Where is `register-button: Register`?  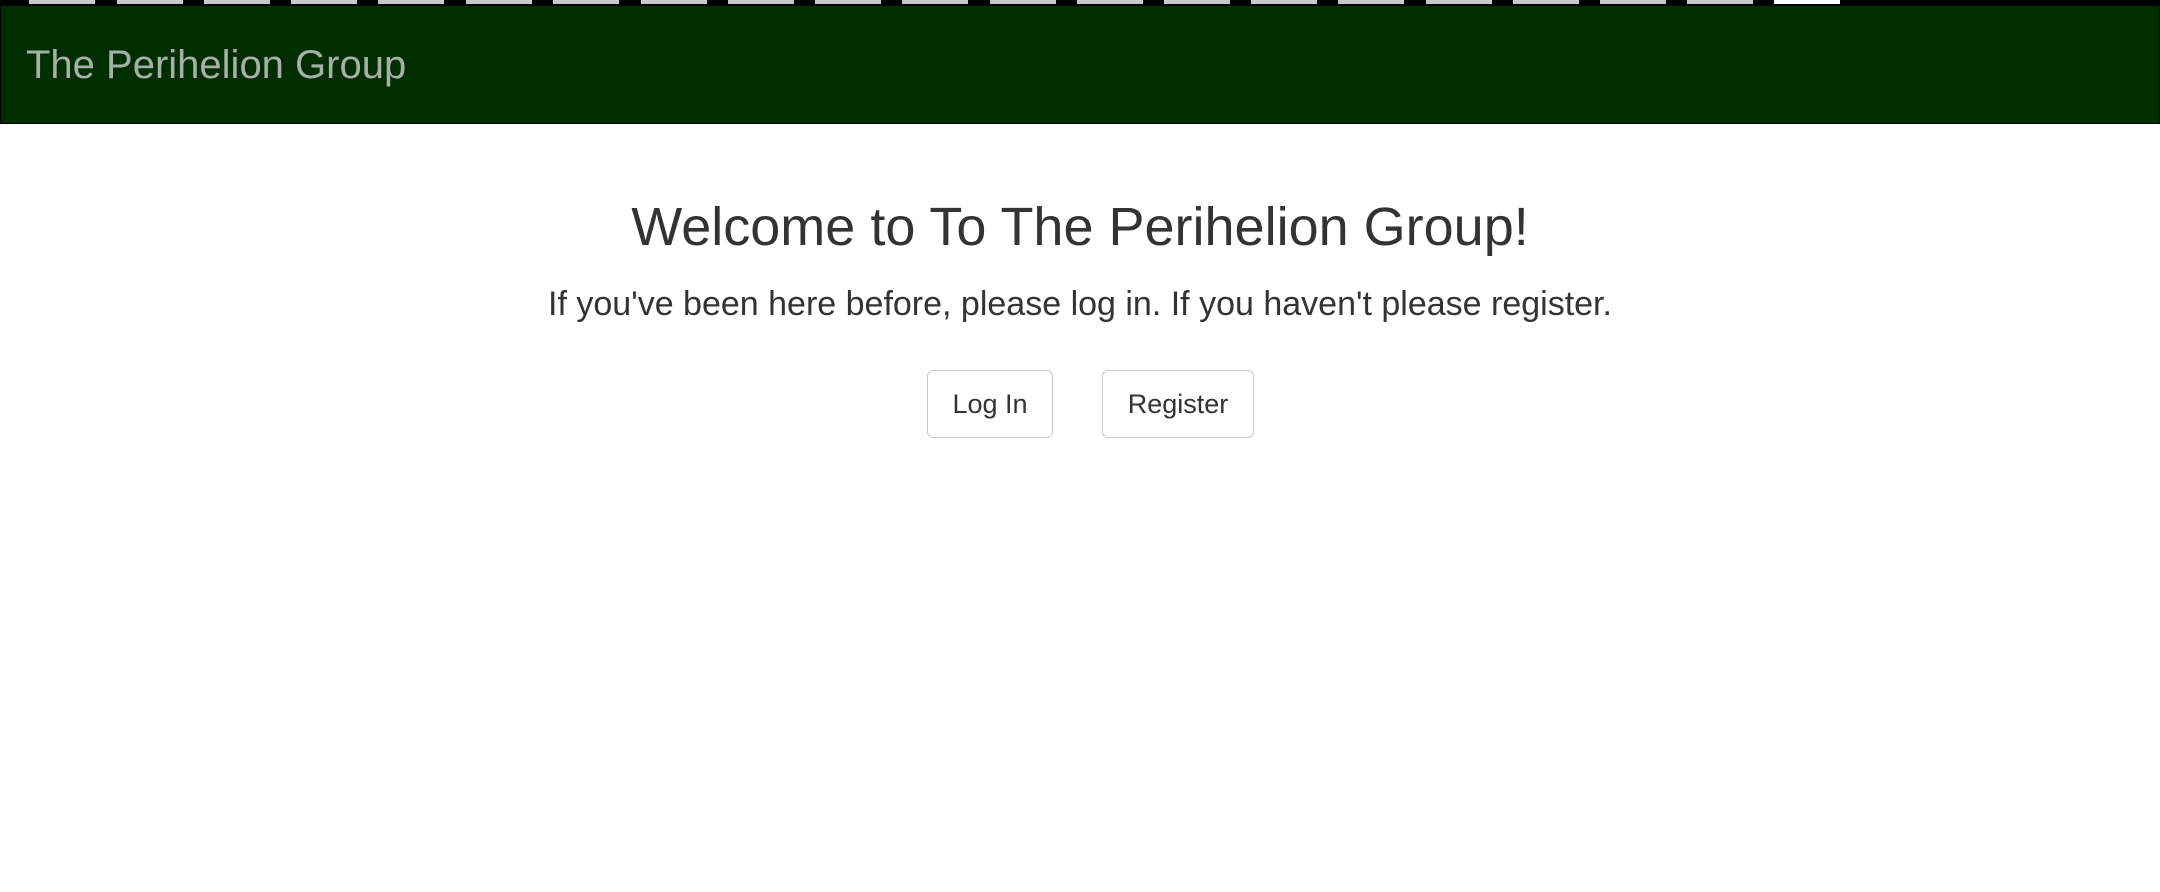
register-button: Register is located at coordinates (1178, 404).